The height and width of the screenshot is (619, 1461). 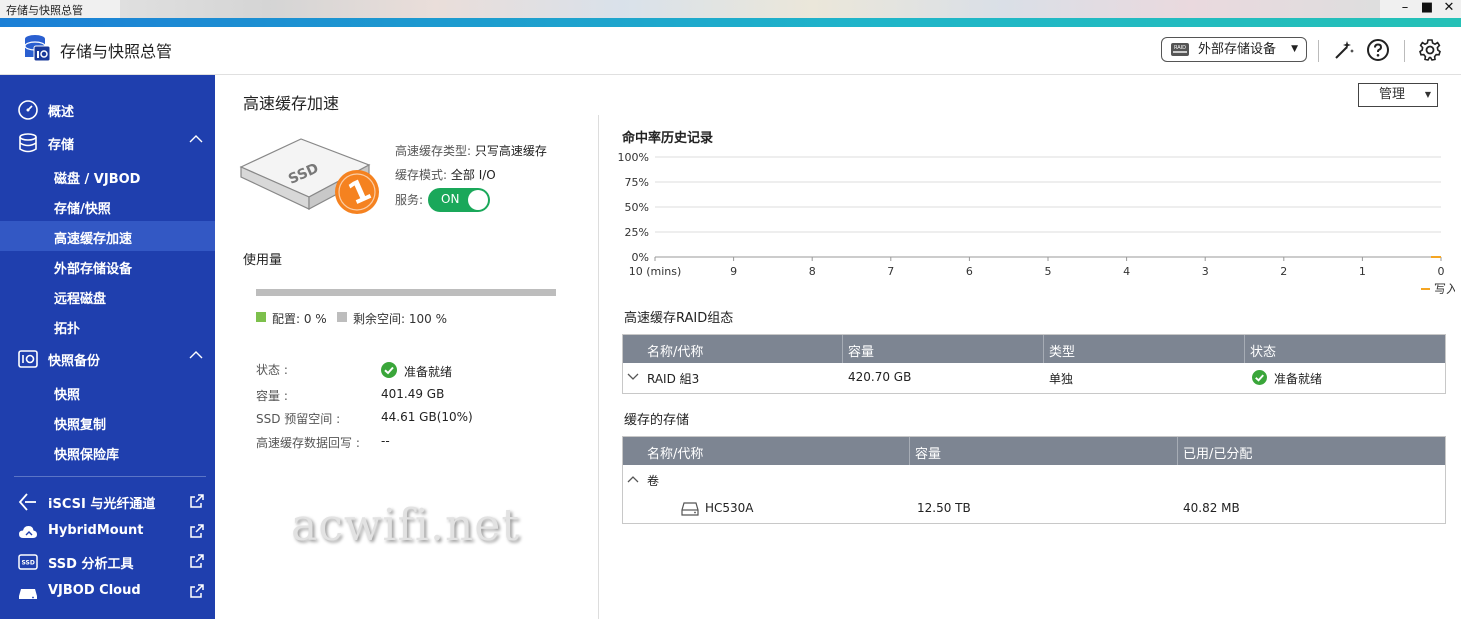 I want to click on sidebar-item-hybridmount: HybridMount, so click(x=107, y=532).